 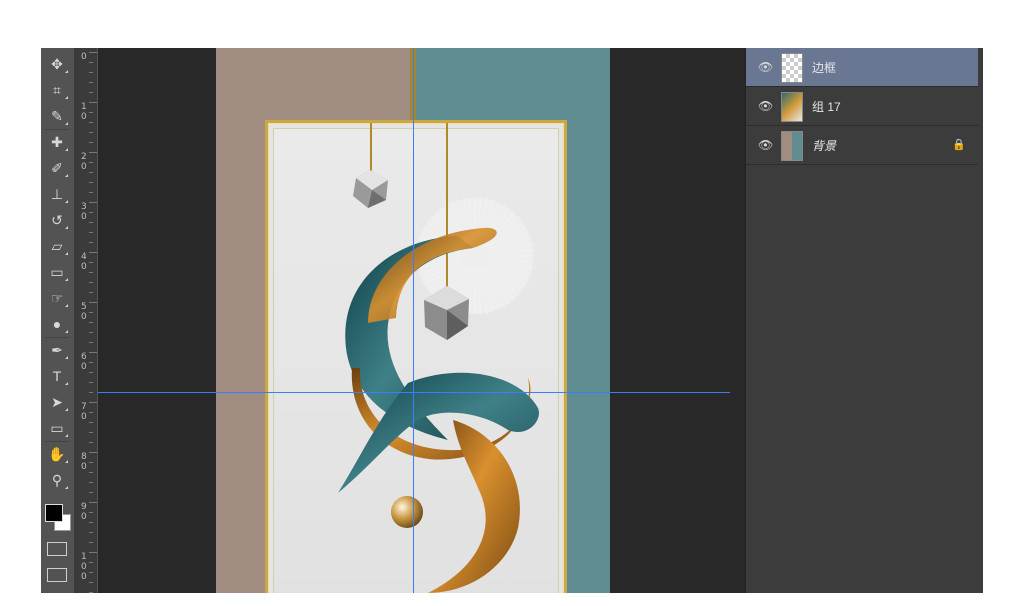 What do you see at coordinates (57, 220) in the screenshot?
I see `history-brush-tool: ↺` at bounding box center [57, 220].